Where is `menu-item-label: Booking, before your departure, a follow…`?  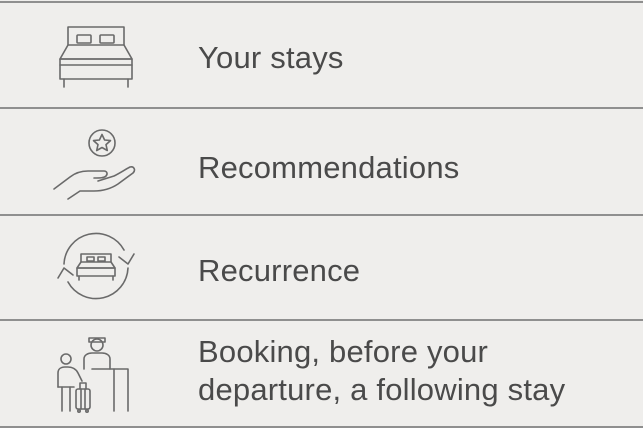 menu-item-label: Booking, before your departure, a follow… is located at coordinates (381, 371).